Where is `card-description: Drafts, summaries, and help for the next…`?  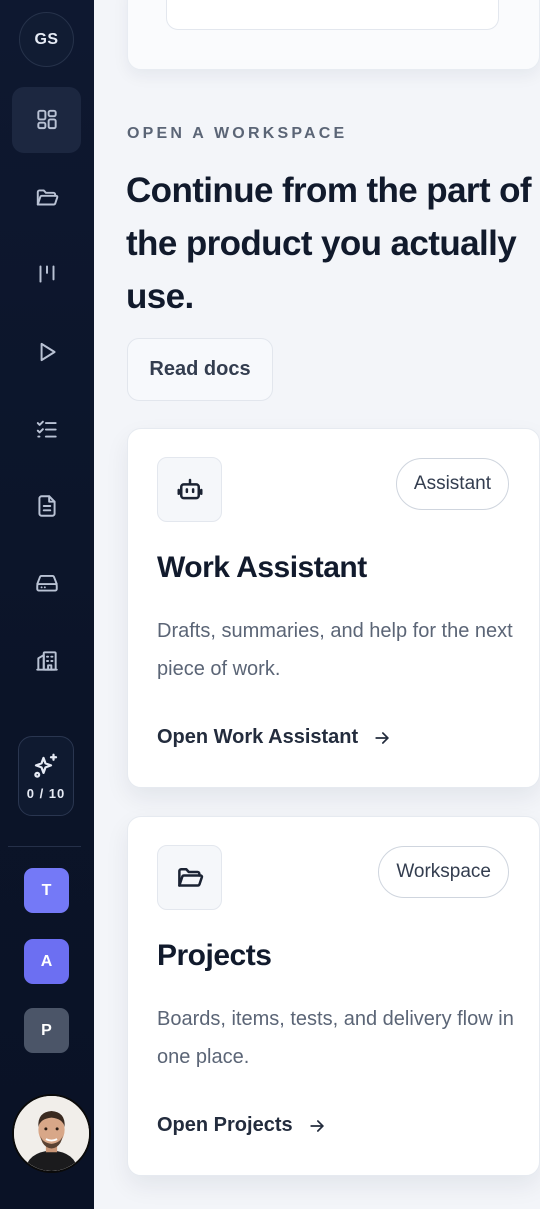
card-description: Drafts, summaries, and help for the next… is located at coordinates (335, 650).